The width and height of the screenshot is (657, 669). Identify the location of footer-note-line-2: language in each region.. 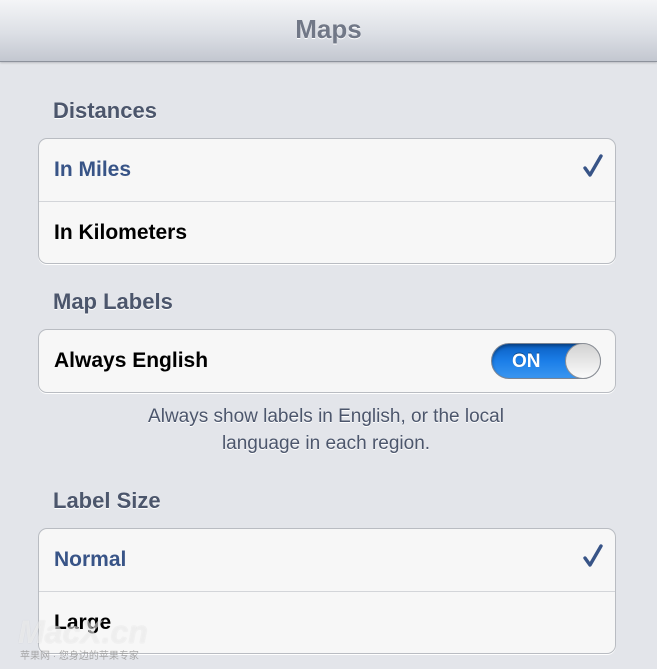
(326, 443).